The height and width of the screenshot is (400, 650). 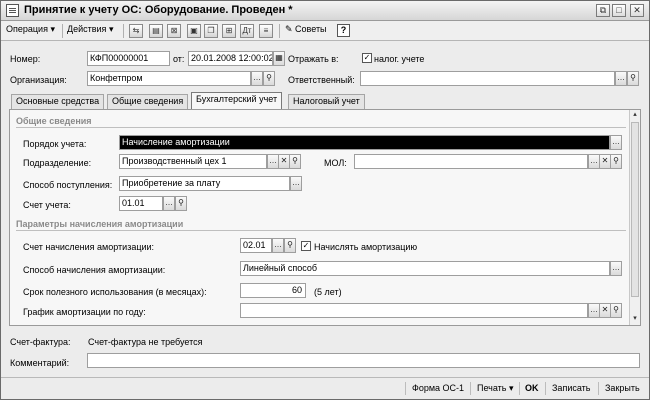 I want to click on report-icon: ≡, so click(x=266, y=31).